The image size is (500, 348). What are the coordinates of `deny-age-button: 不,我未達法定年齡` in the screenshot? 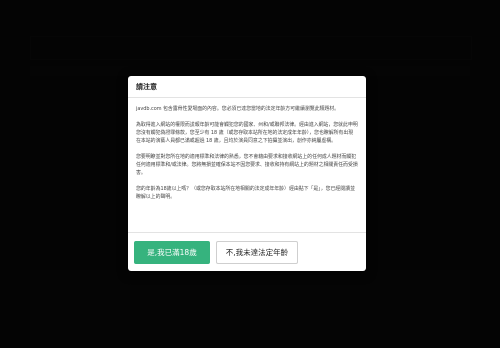 It's located at (257, 252).